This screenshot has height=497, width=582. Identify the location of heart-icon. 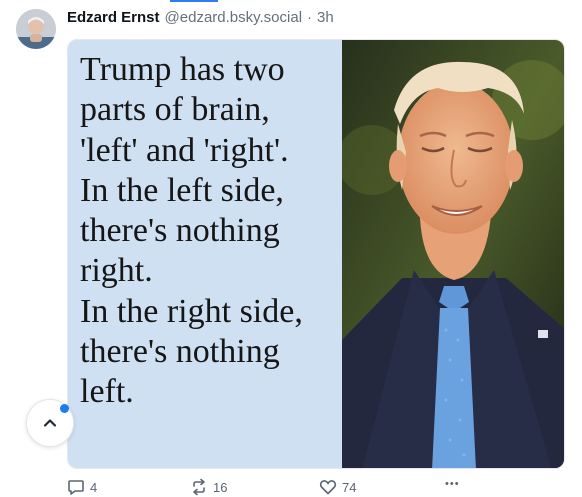
(328, 487).